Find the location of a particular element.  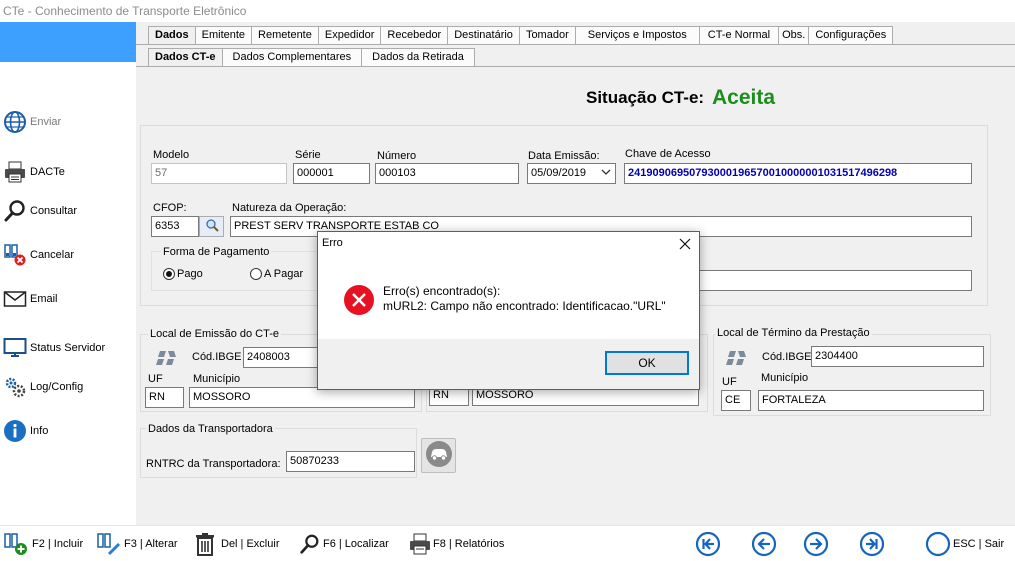

termino-municipio-field: FORTALEZA is located at coordinates (871, 400).